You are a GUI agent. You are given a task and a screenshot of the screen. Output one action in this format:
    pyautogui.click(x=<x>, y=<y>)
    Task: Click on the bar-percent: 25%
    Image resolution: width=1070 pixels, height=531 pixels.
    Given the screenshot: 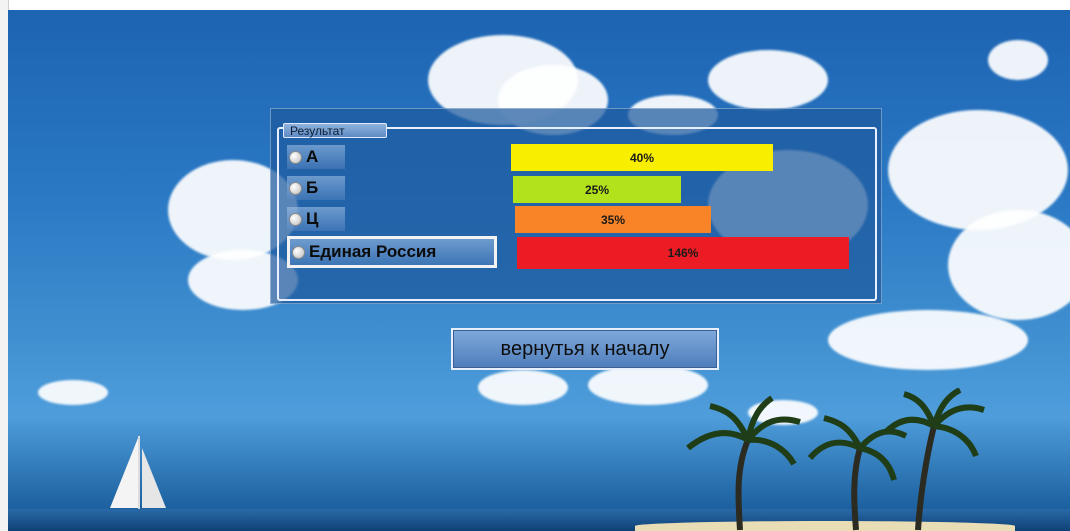 What is the action you would take?
    pyautogui.click(x=597, y=189)
    